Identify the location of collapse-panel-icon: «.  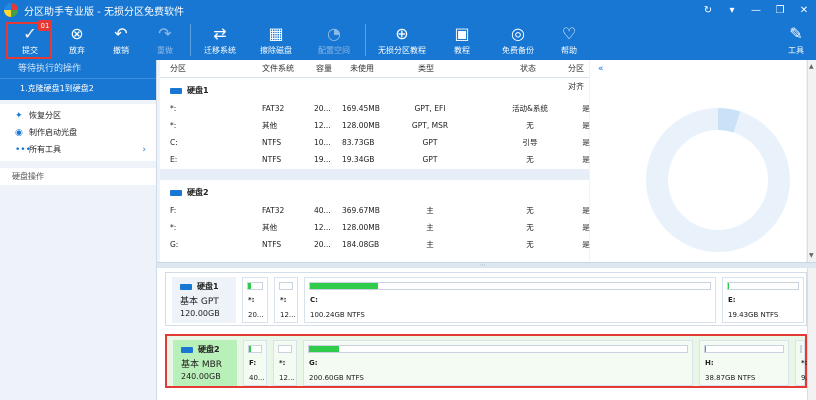
(601, 69).